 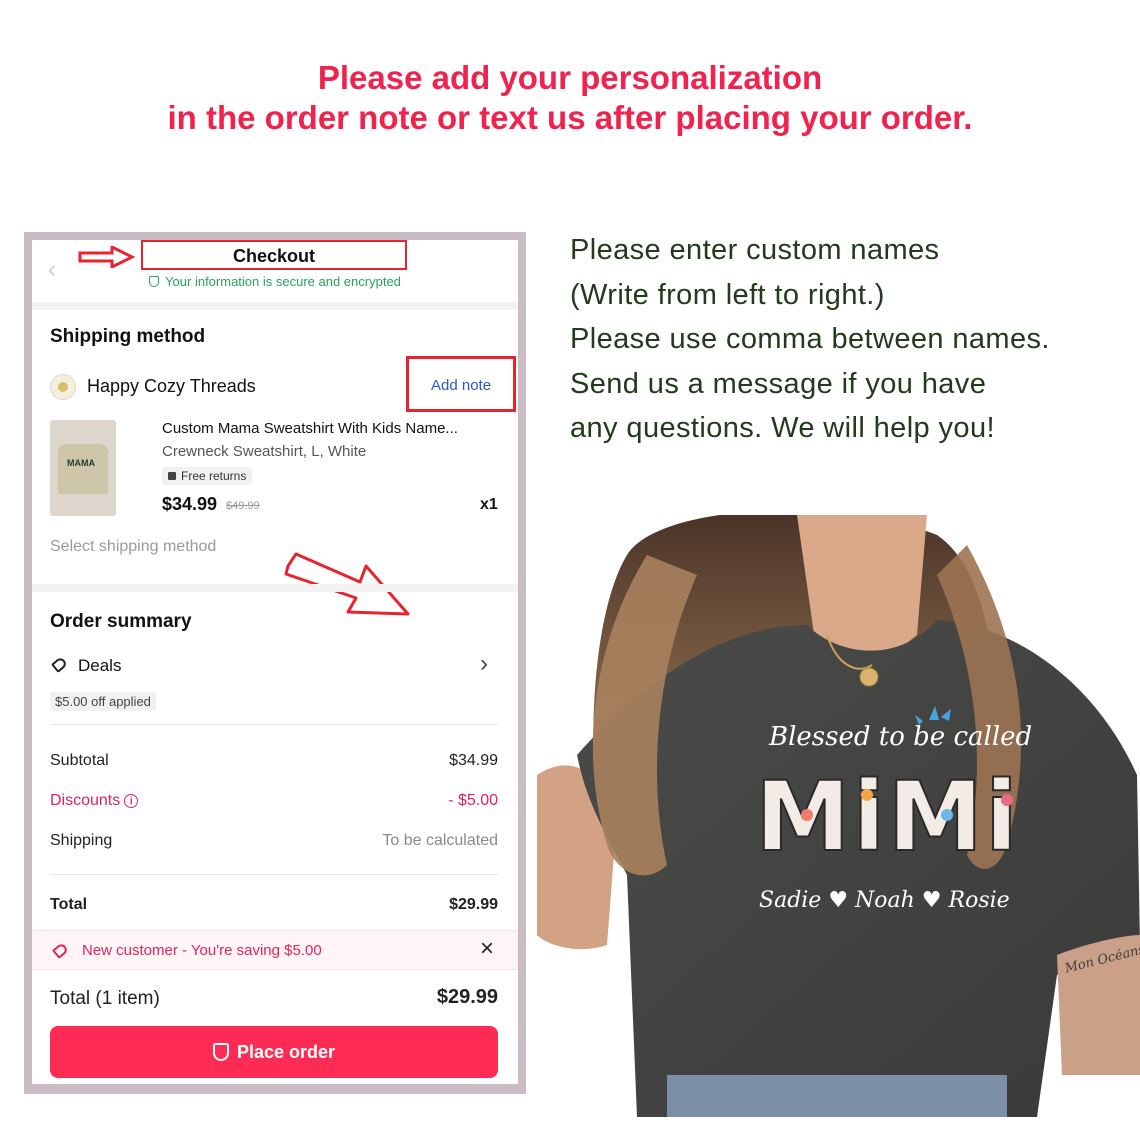 I want to click on total-value: $29.99, so click(x=473, y=904).